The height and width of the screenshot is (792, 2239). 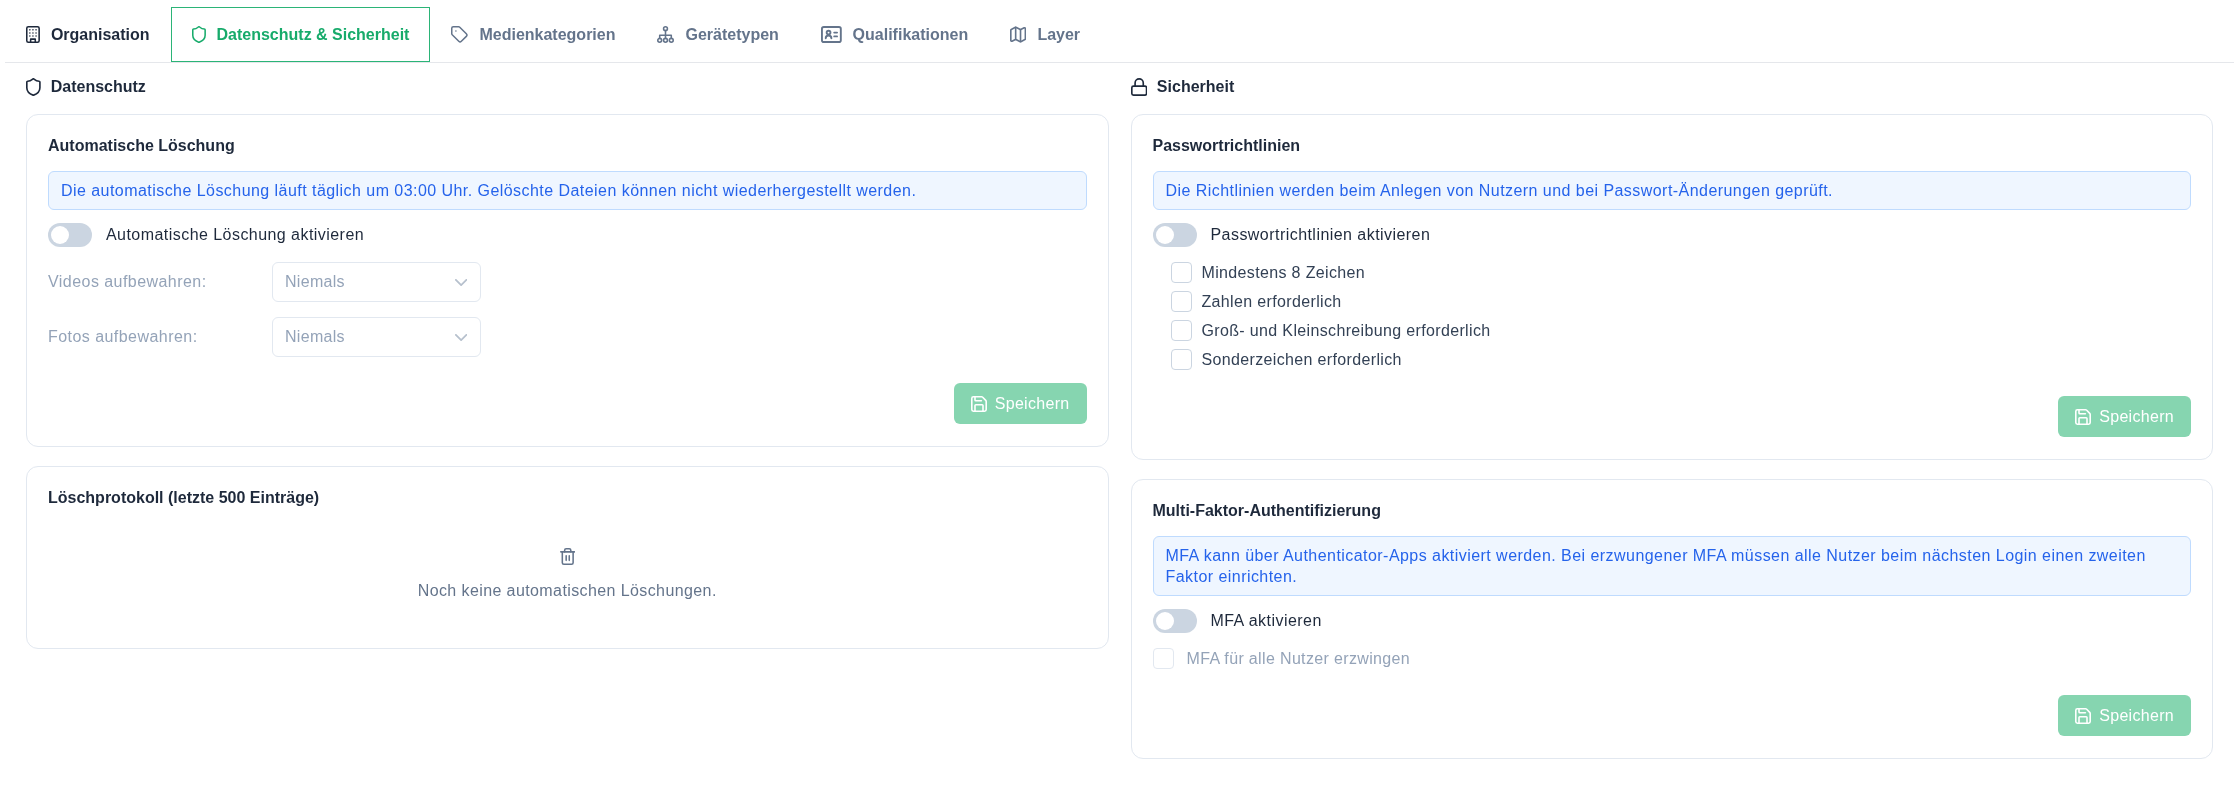 What do you see at coordinates (142, 146) in the screenshot?
I see `card-title: Automatische Löschung` at bounding box center [142, 146].